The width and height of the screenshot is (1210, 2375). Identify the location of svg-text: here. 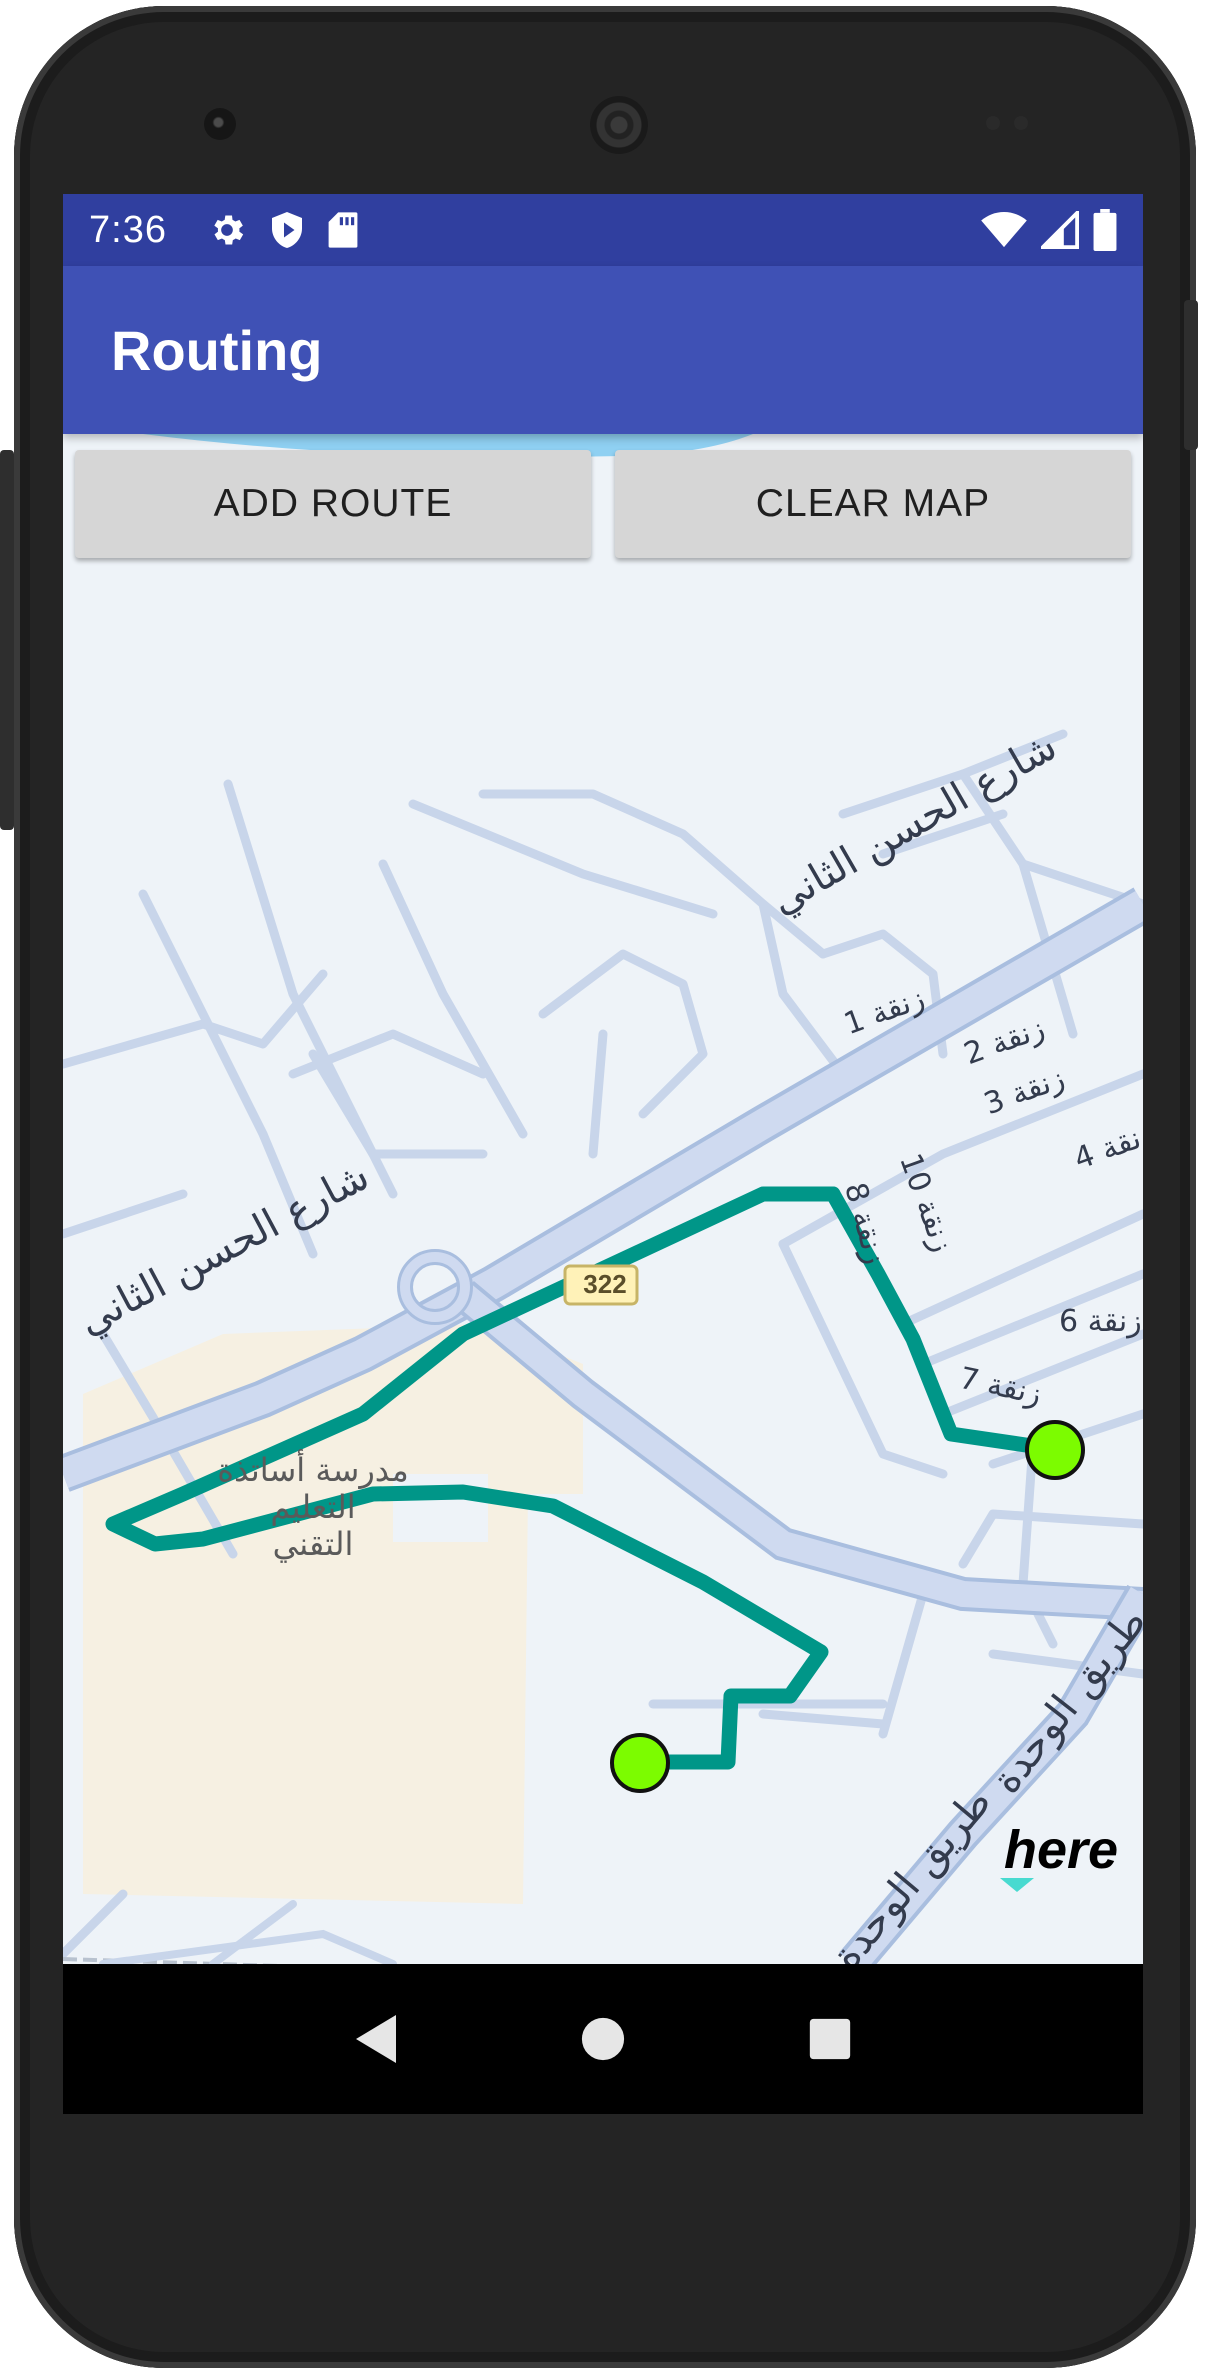
(1061, 1850).